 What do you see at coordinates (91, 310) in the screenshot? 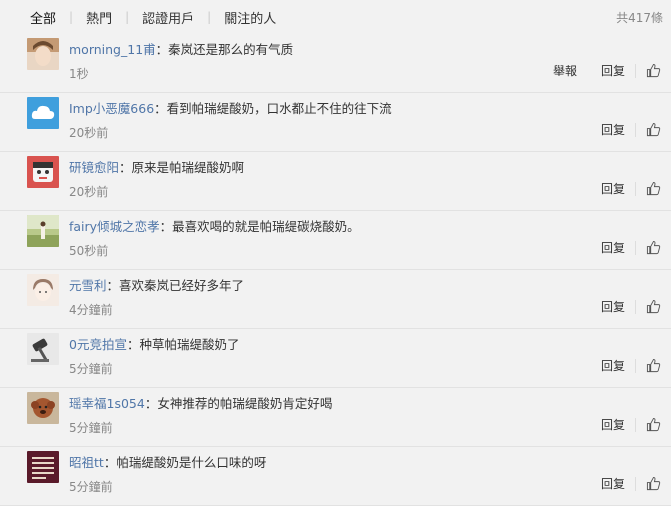
I see `comment-time: 4分鐘前` at bounding box center [91, 310].